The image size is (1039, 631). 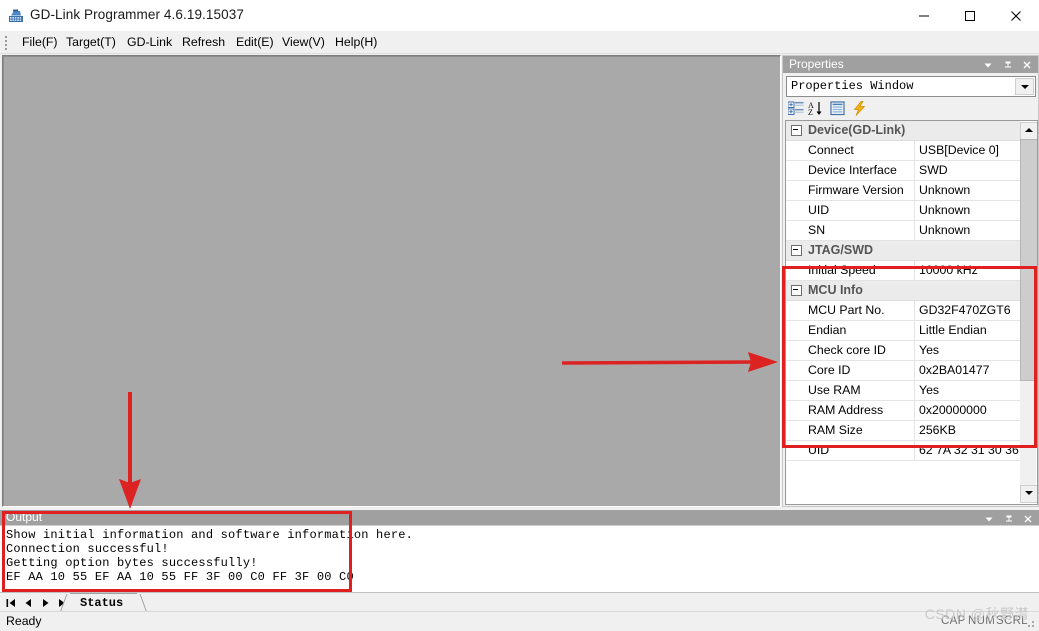 I want to click on property-row-initial-speed: Initial Speed 10000 kHz, so click(x=903, y=271).